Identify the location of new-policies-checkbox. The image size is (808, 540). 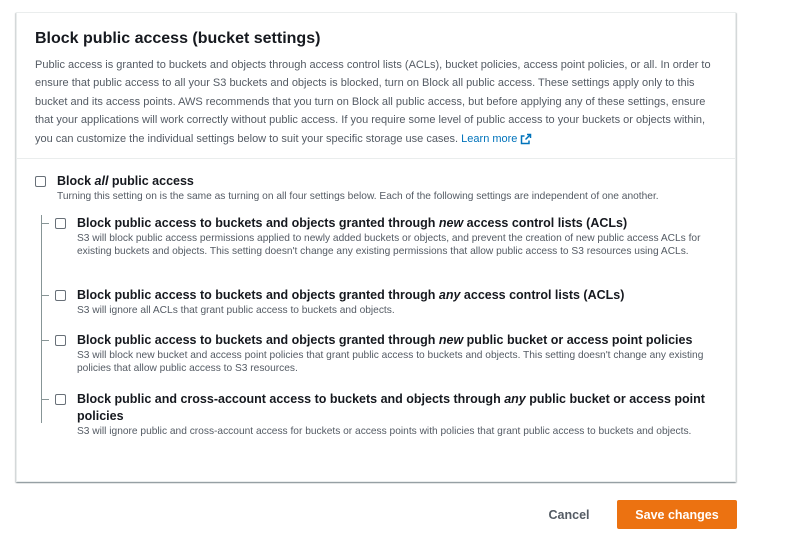
(60, 340).